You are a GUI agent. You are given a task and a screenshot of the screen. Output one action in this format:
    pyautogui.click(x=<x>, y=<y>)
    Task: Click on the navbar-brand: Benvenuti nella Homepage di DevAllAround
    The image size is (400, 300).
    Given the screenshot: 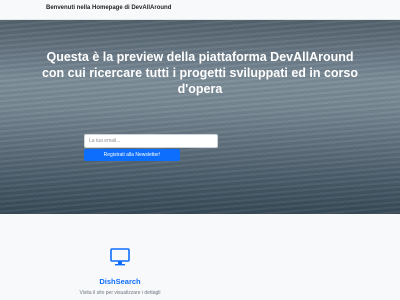 What is the action you would take?
    pyautogui.click(x=108, y=8)
    